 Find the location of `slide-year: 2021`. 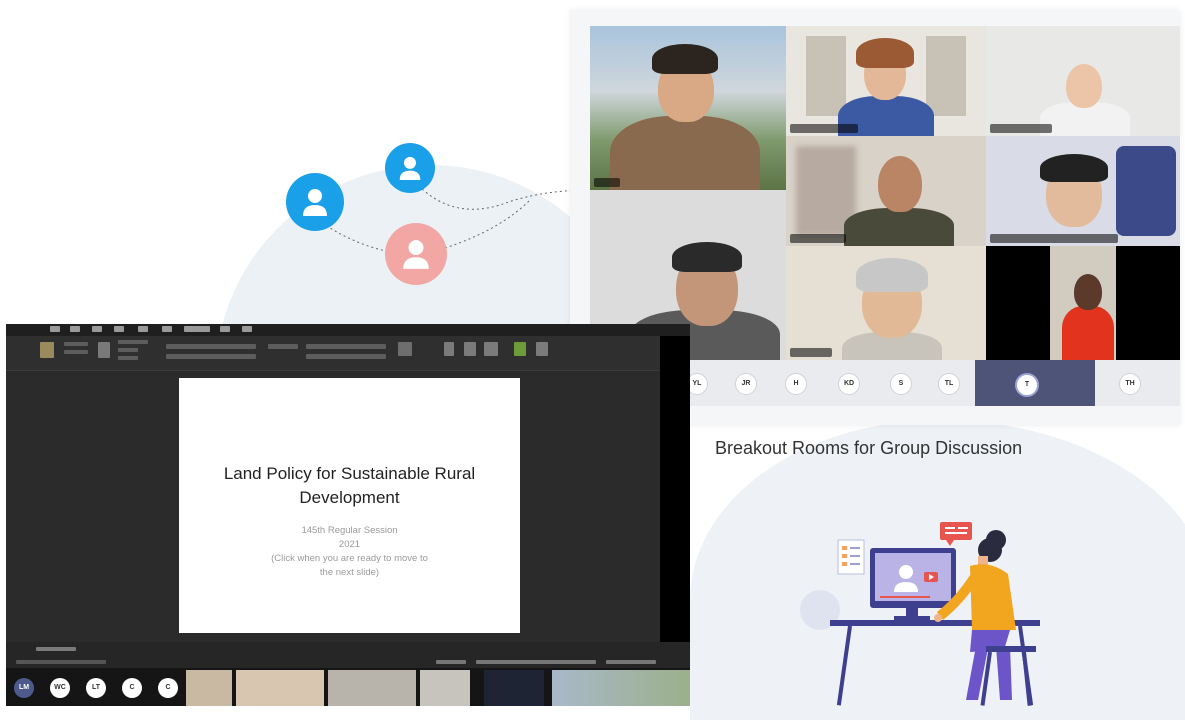

slide-year: 2021 is located at coordinates (349, 544).